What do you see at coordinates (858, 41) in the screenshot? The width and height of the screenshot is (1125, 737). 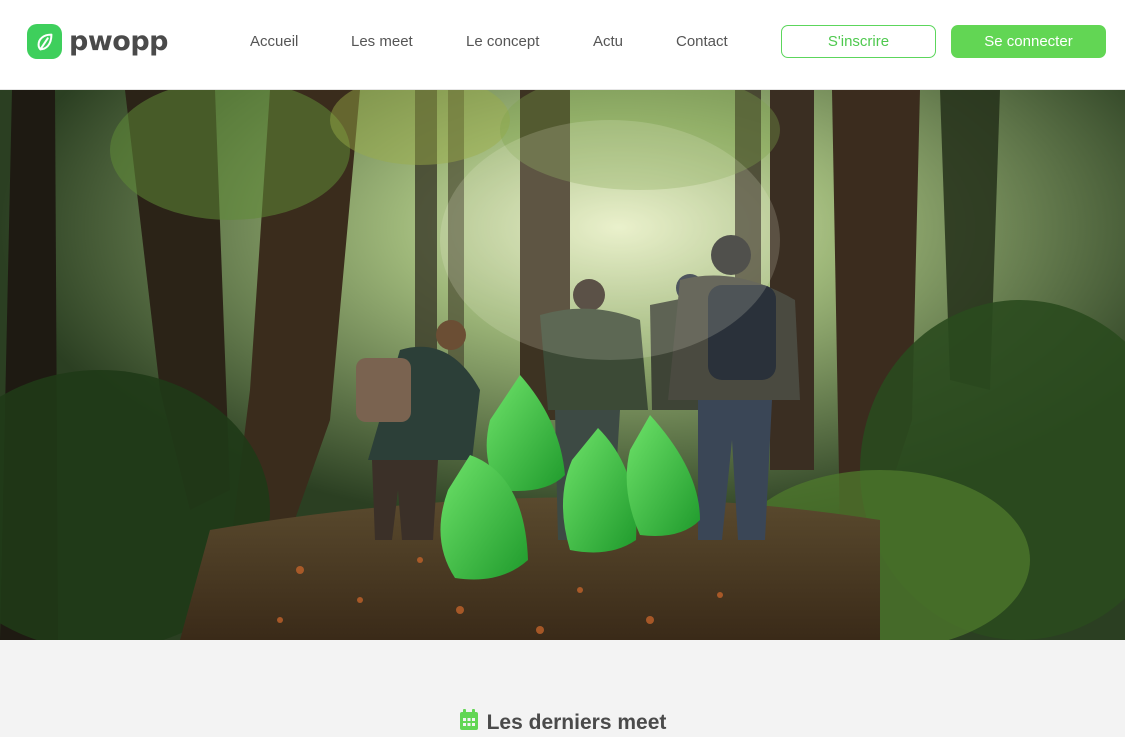 I see `signup-button: S'inscrire` at bounding box center [858, 41].